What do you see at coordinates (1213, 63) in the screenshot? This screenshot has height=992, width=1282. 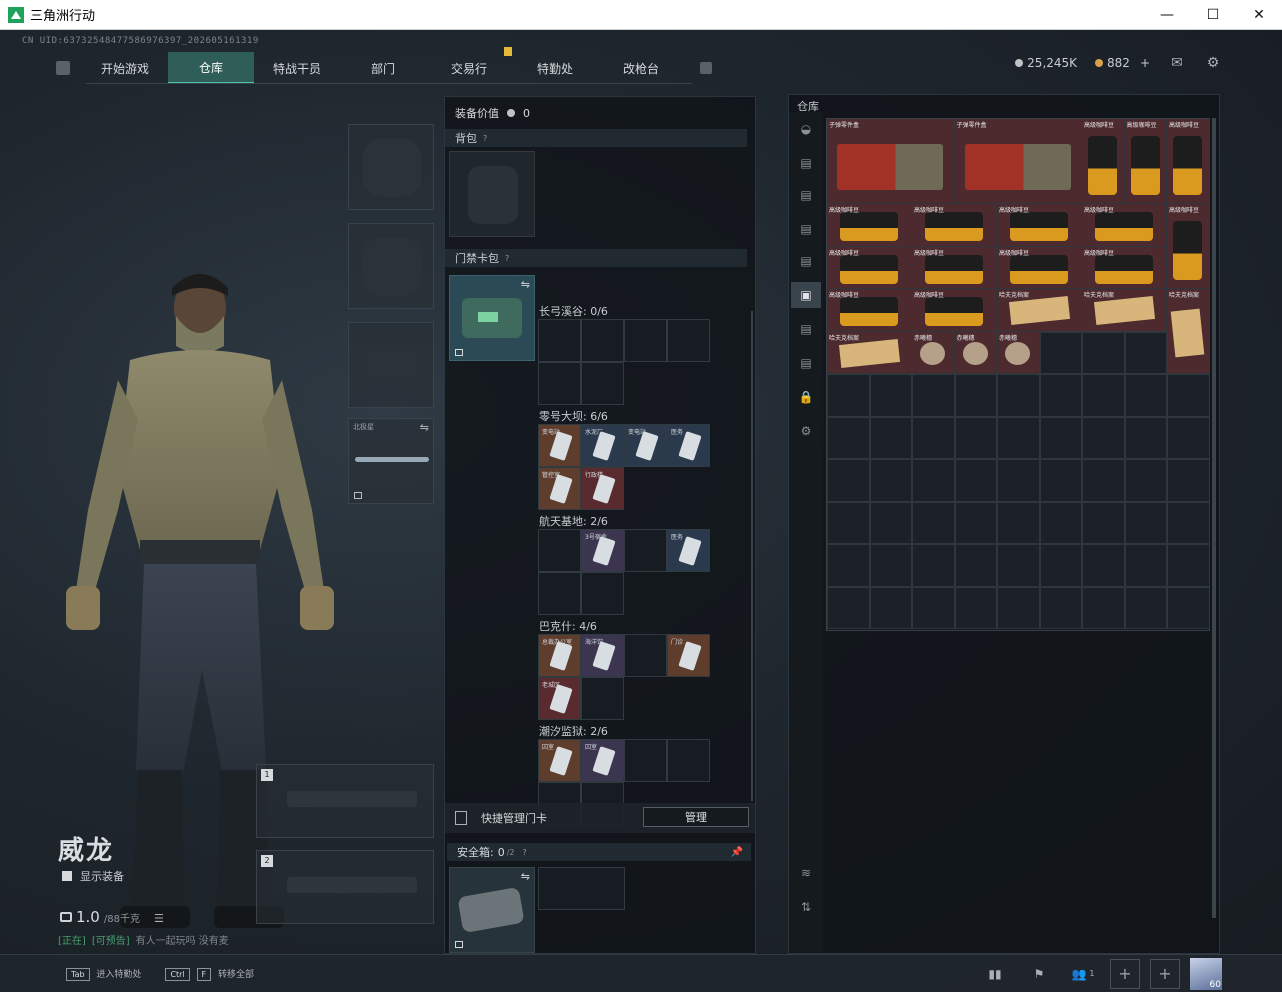 I see `gear-icon: ⚙` at bounding box center [1213, 63].